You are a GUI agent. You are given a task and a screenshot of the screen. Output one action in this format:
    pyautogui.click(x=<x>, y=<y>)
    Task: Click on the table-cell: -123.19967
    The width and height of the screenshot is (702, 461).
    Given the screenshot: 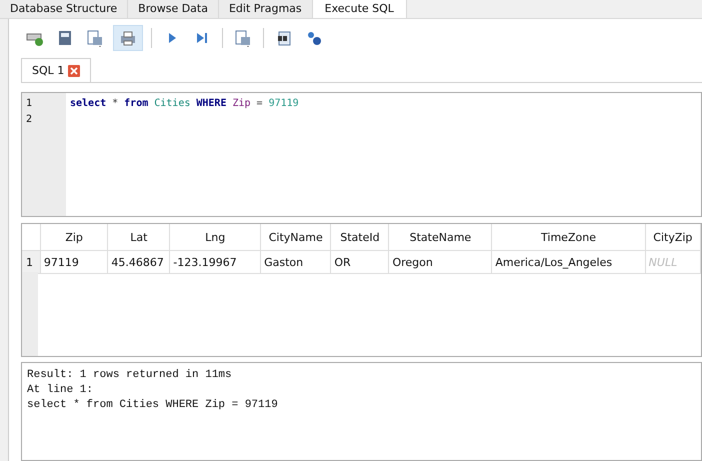 What is the action you would take?
    pyautogui.click(x=215, y=262)
    